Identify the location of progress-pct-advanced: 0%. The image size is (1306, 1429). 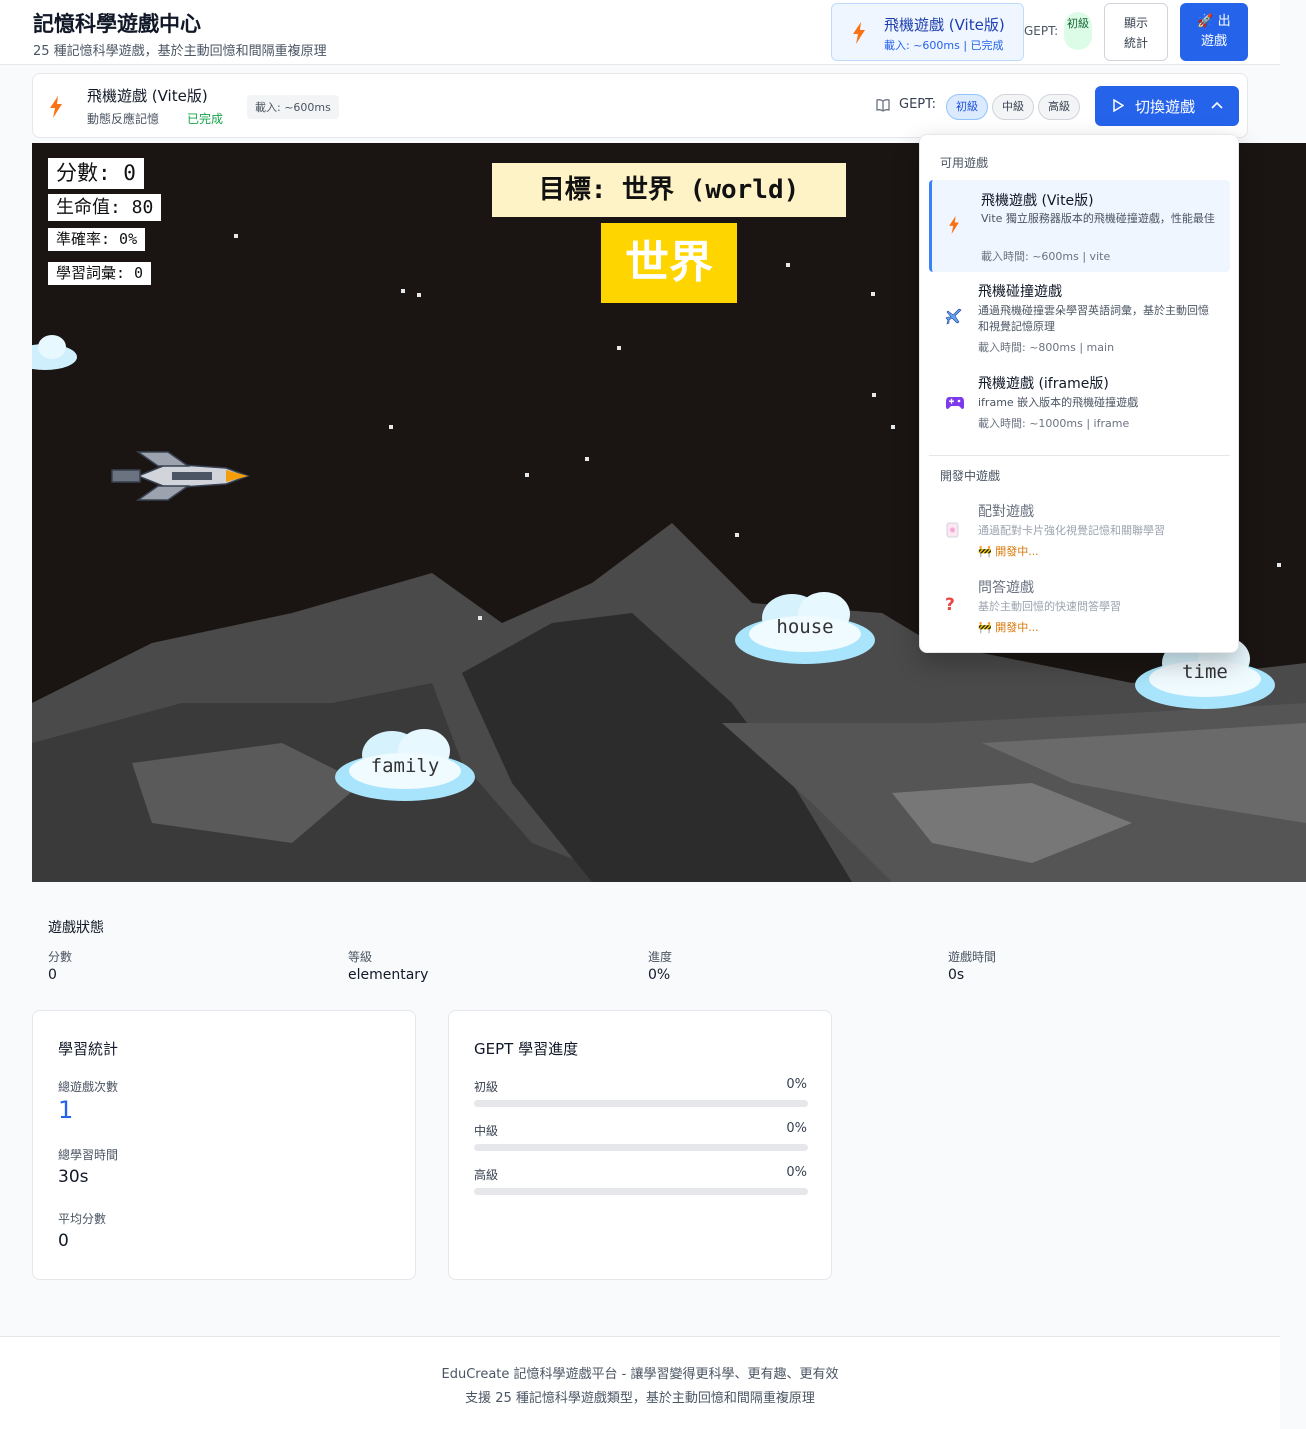
(796, 1172).